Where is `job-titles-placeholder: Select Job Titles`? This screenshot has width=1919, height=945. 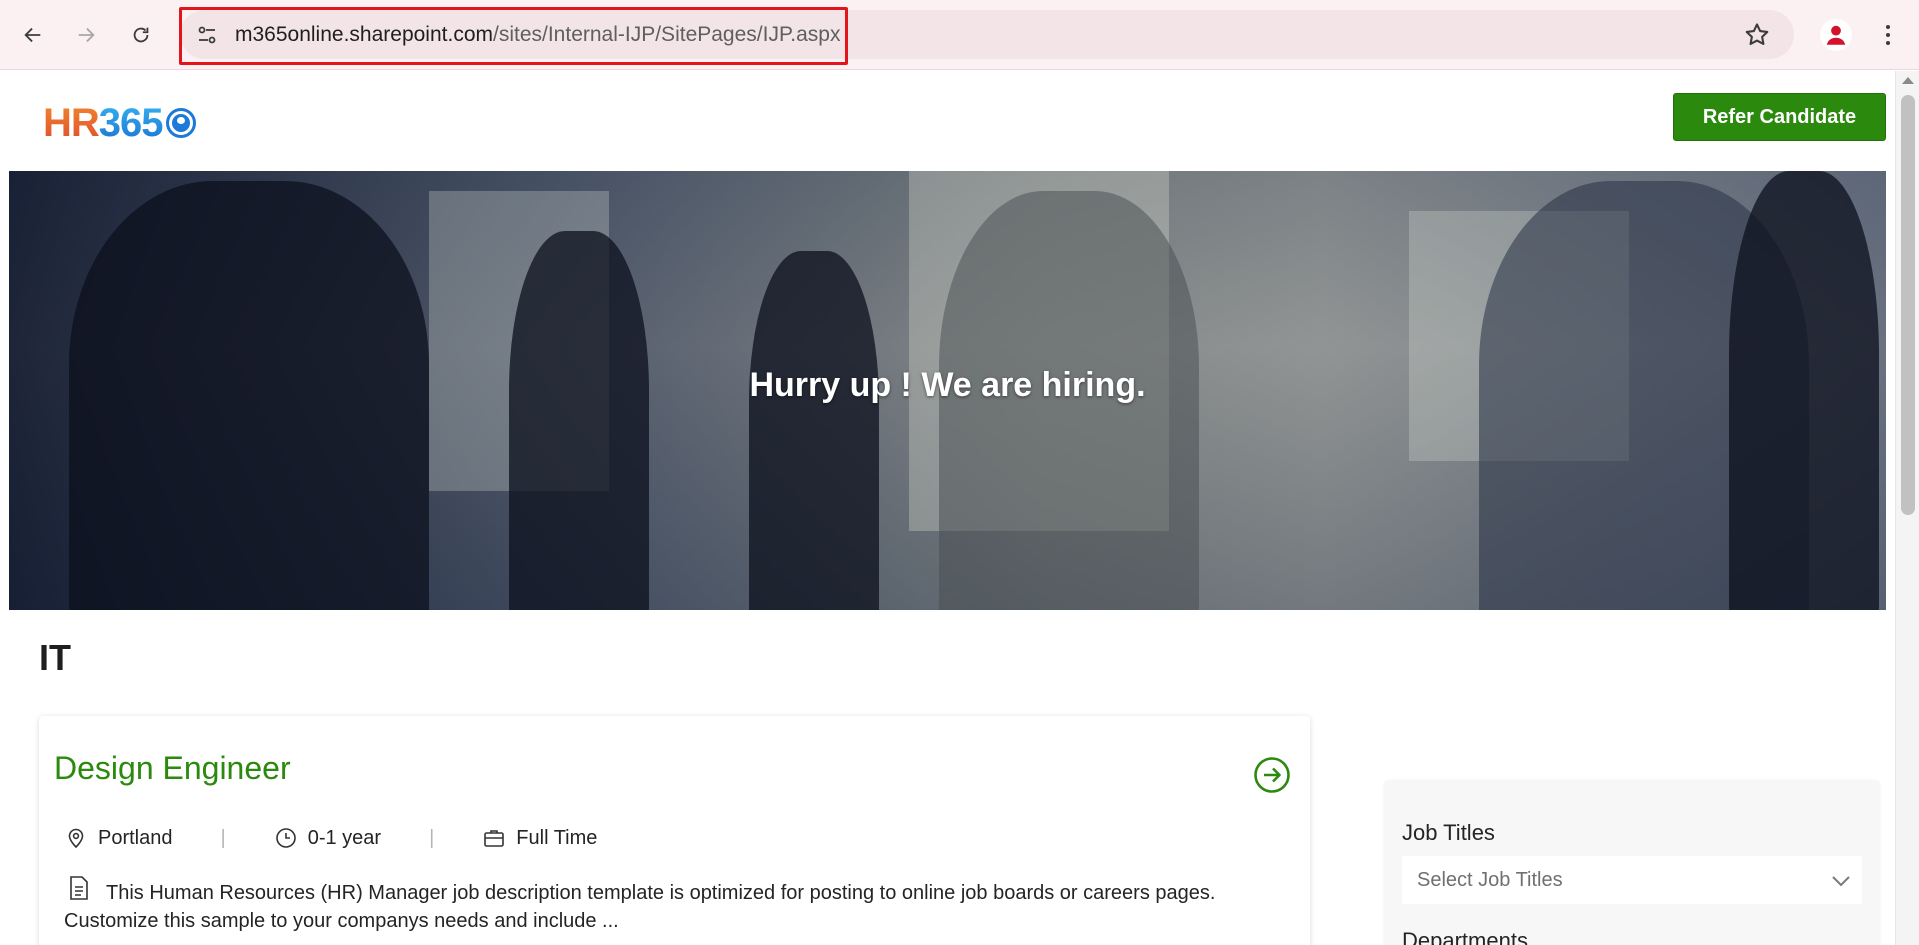
job-titles-placeholder: Select Job Titles is located at coordinates (1490, 880).